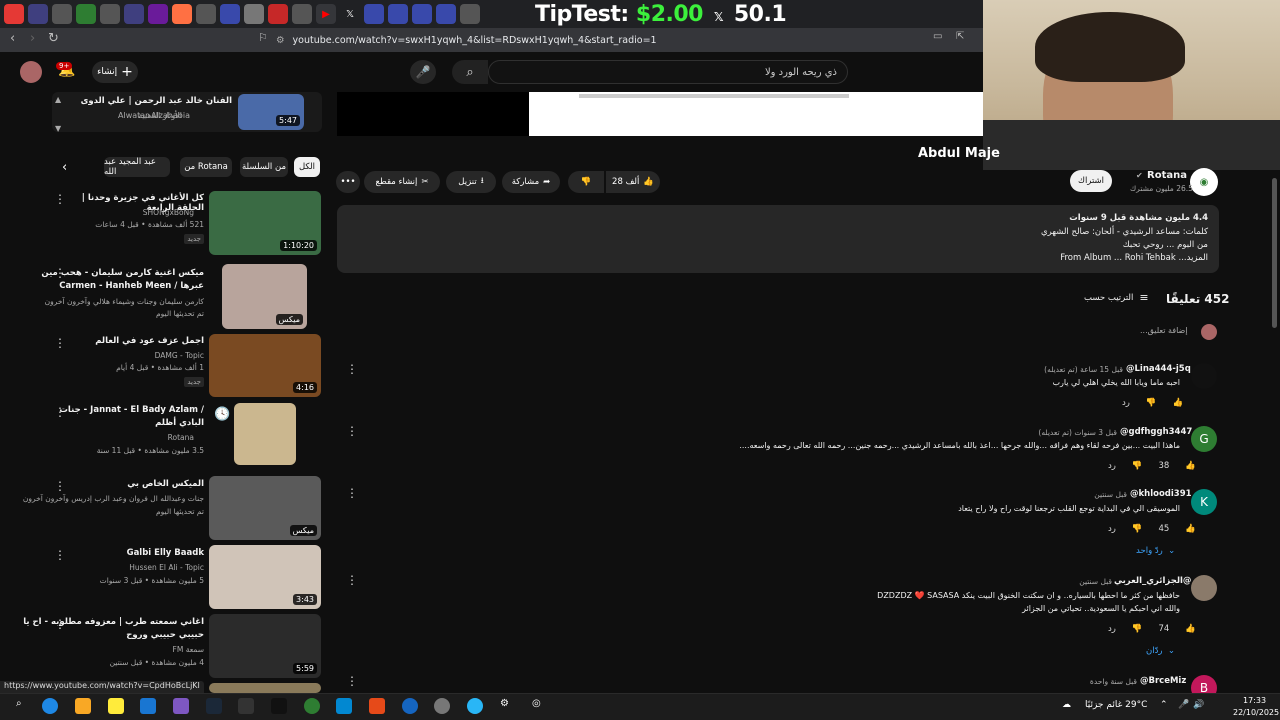  What do you see at coordinates (586, 182) in the screenshot?
I see `dislike-button: 👎` at bounding box center [586, 182].